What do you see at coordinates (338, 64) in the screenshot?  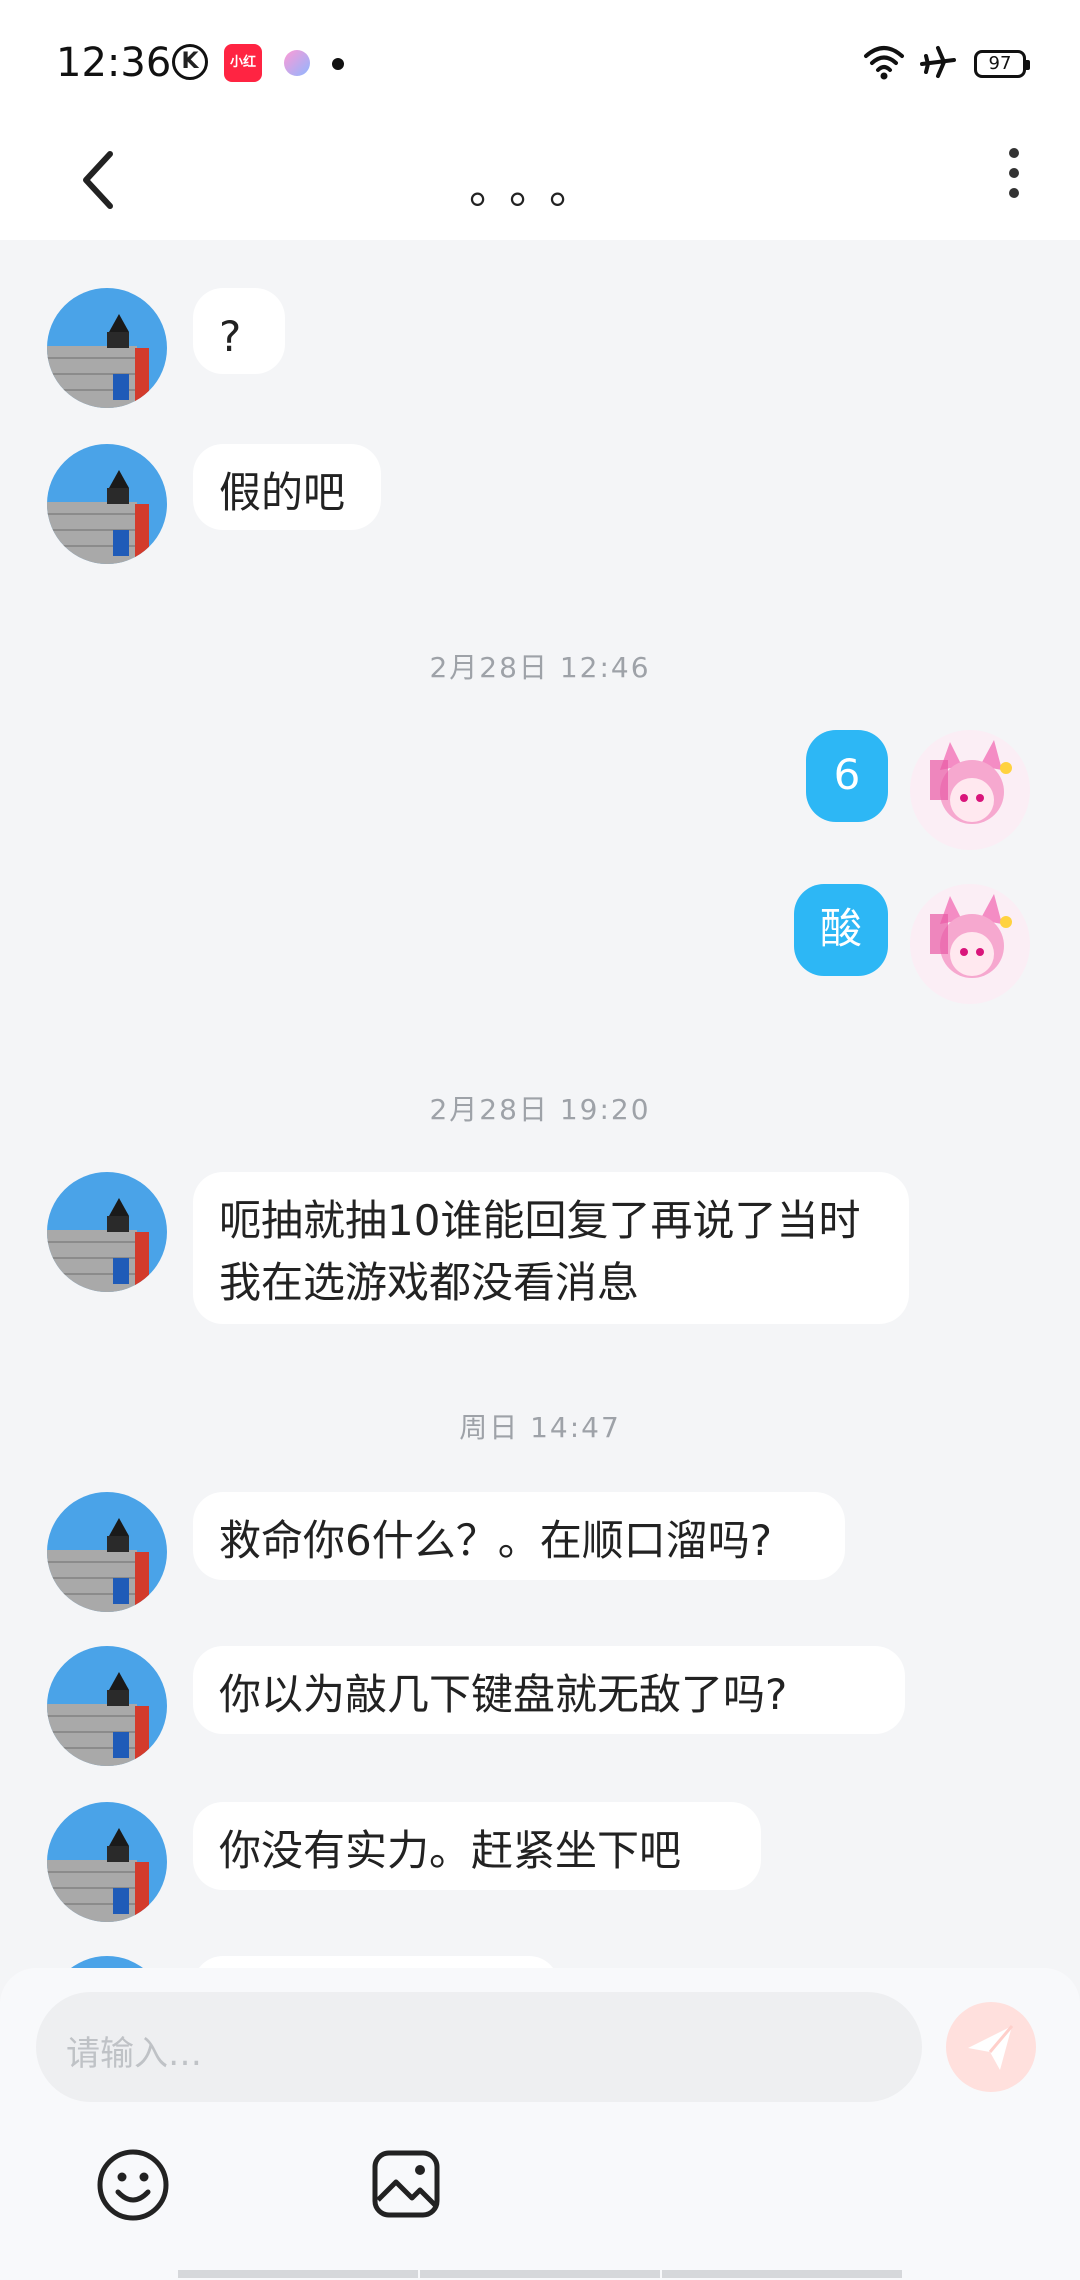 I see `notification-dot-icon` at bounding box center [338, 64].